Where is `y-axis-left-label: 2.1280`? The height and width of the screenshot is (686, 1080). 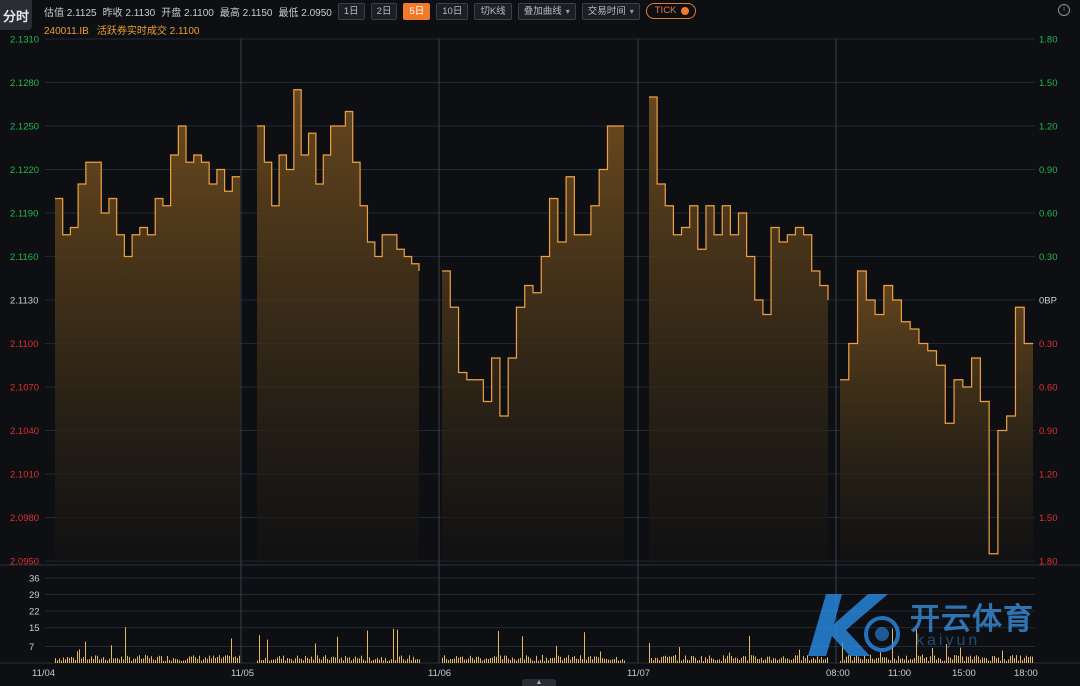
y-axis-left-label: 2.1280 is located at coordinates (24, 83).